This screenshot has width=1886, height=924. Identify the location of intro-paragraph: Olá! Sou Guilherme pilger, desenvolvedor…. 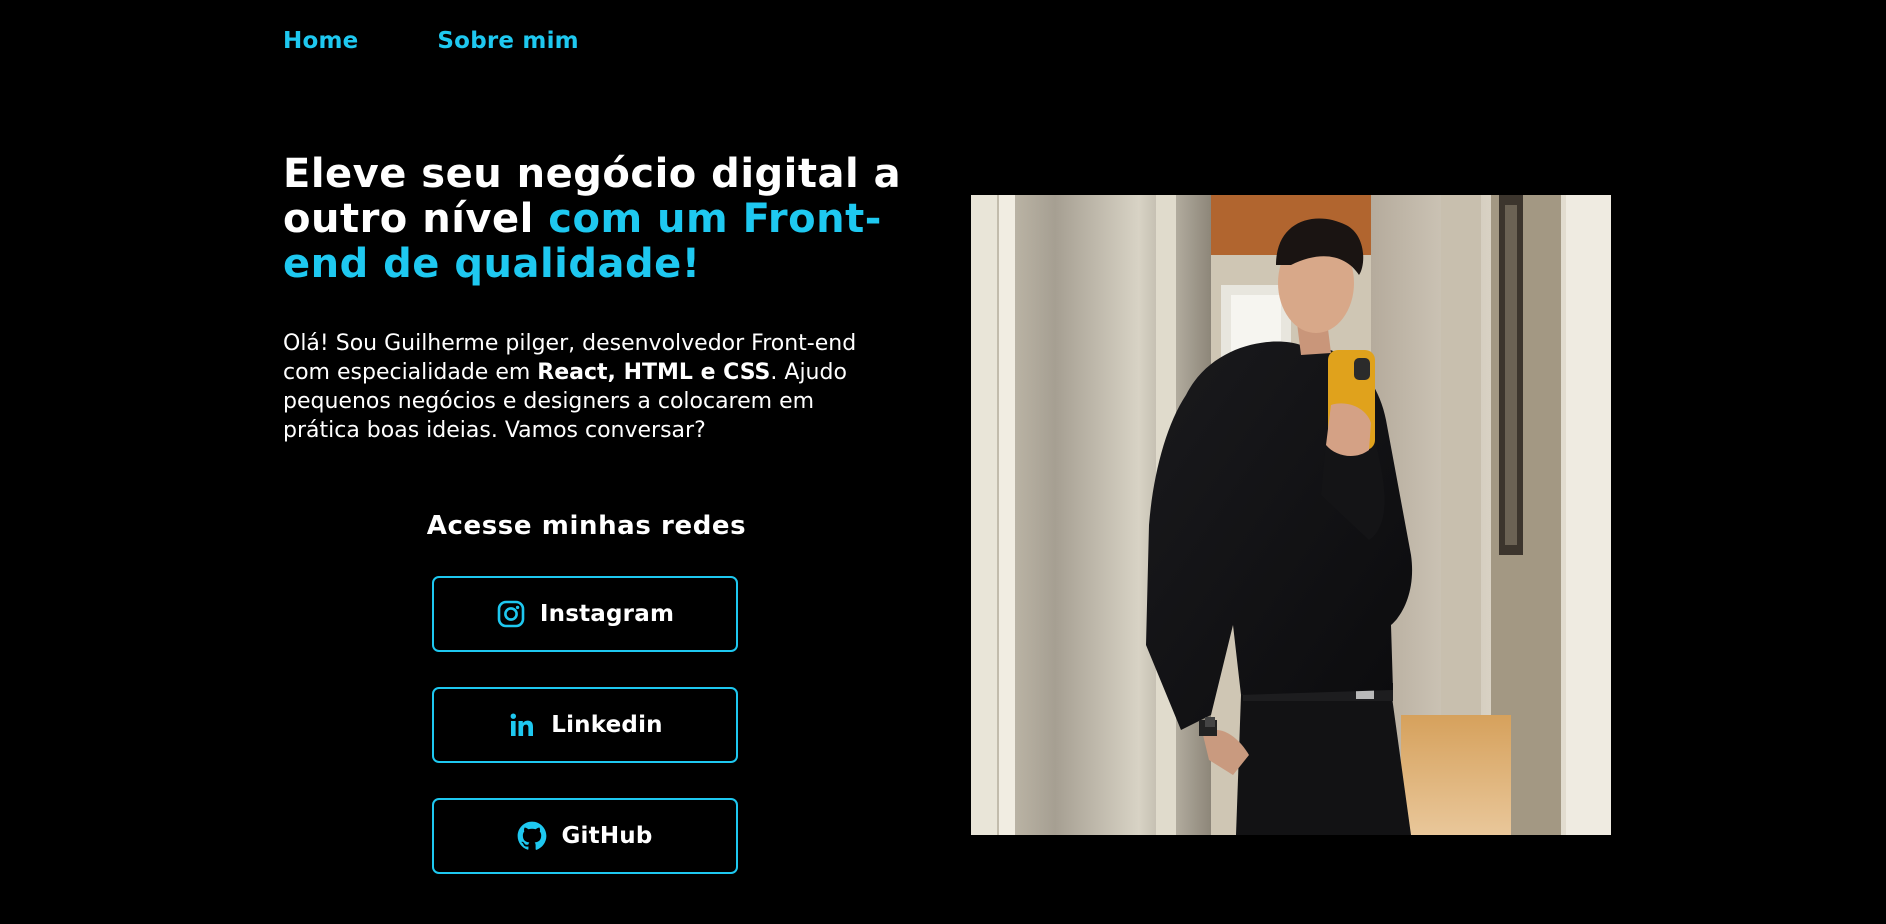
(583, 387).